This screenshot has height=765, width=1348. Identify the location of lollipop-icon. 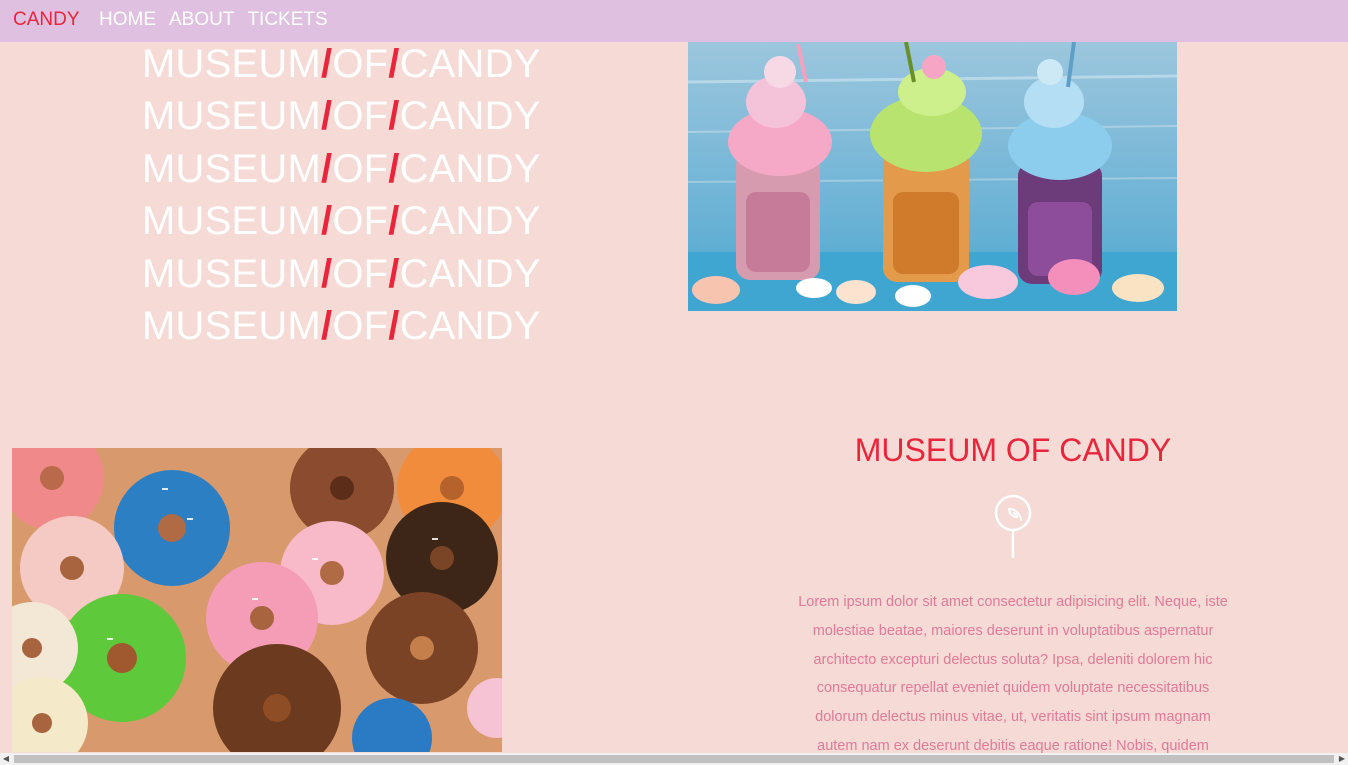
(1013, 526).